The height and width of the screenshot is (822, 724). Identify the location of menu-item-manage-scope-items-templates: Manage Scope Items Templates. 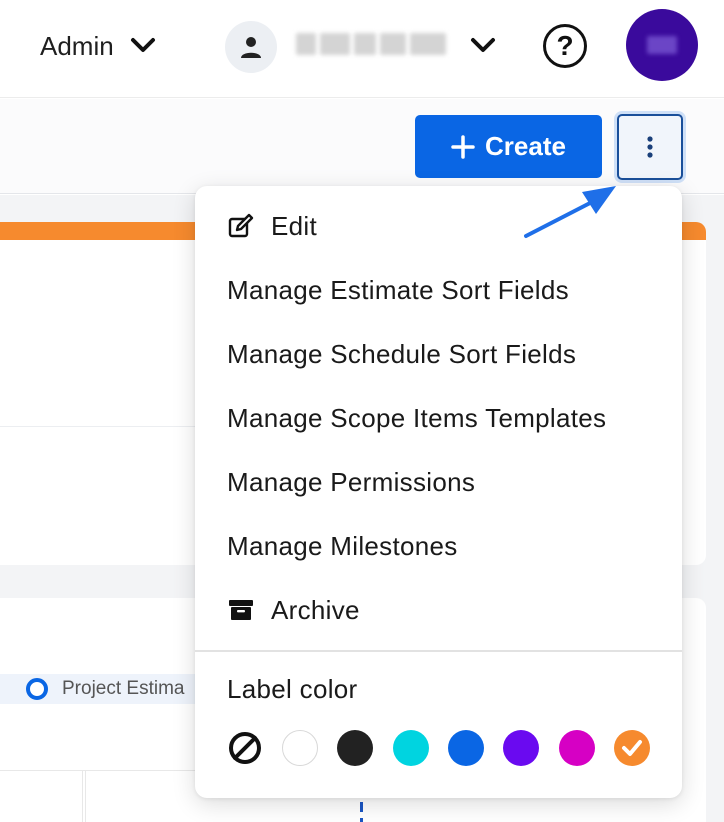
(438, 418).